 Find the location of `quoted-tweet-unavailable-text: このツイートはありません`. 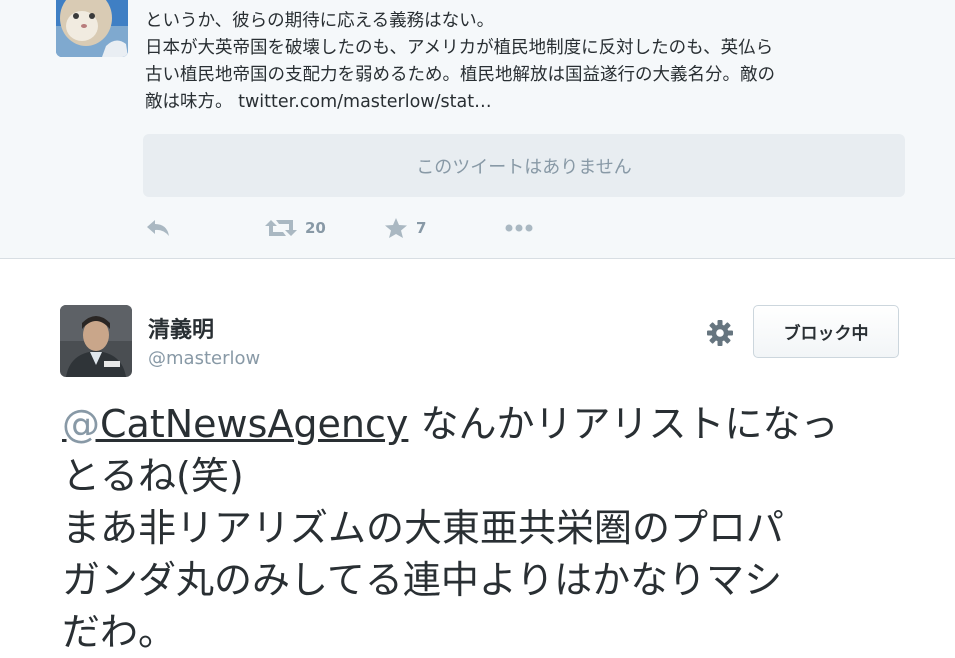

quoted-tweet-unavailable-text: このツイートはありません is located at coordinates (524, 167).